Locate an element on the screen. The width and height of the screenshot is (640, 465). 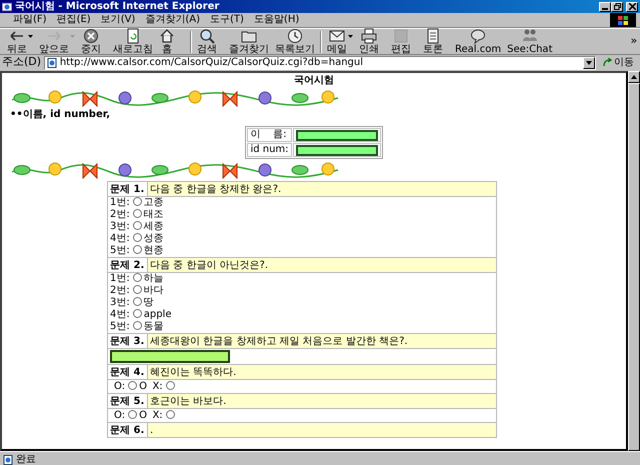
toolbar-button: Real.com is located at coordinates (478, 41).